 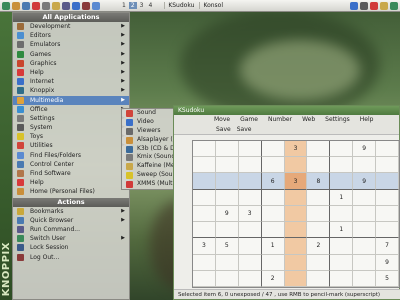 What do you see at coordinates (71, 155) in the screenshot?
I see `menu-item-find-files-folders: Find Files/Folders` at bounding box center [71, 155].